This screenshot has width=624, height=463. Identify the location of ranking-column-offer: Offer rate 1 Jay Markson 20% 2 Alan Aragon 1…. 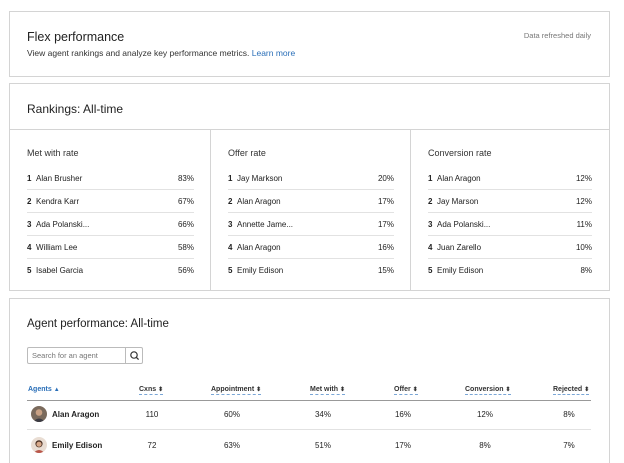
(310, 210).